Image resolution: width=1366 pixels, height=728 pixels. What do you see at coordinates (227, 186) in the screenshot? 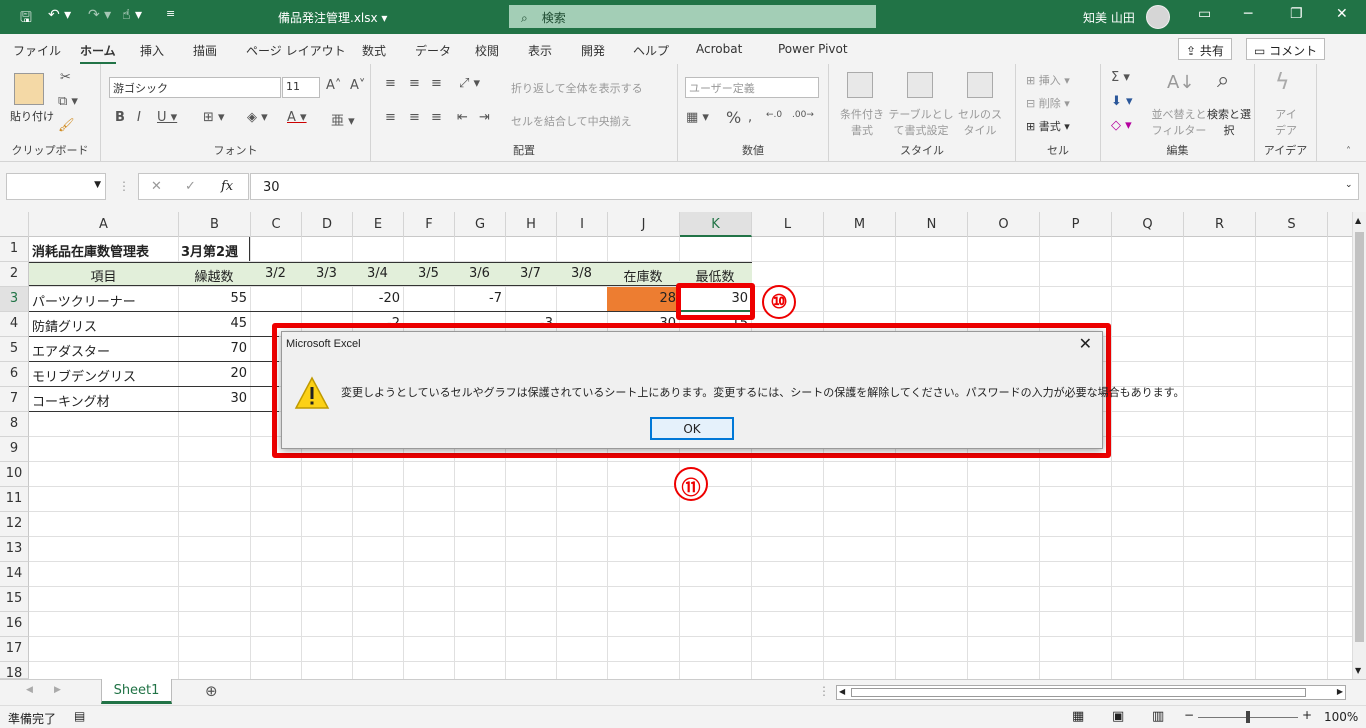
I see `insert-function-icon: fx` at bounding box center [227, 186].